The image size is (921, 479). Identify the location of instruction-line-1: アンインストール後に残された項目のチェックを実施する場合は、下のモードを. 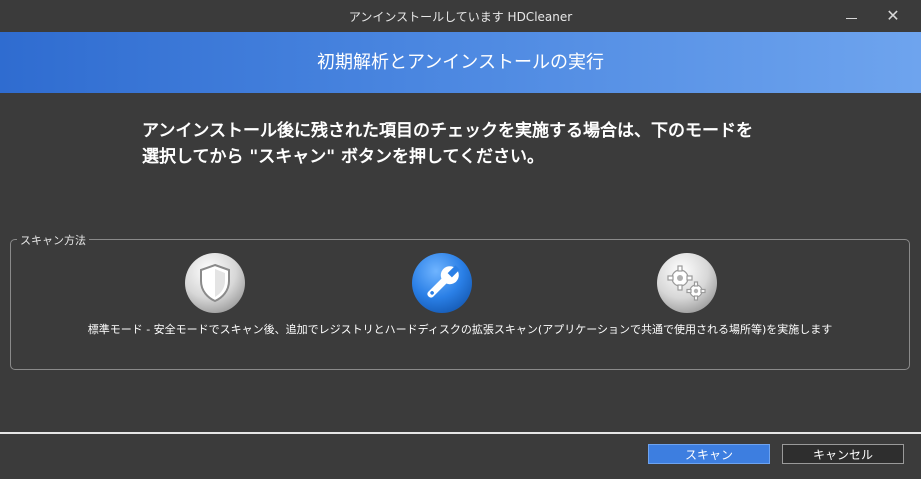
(447, 131).